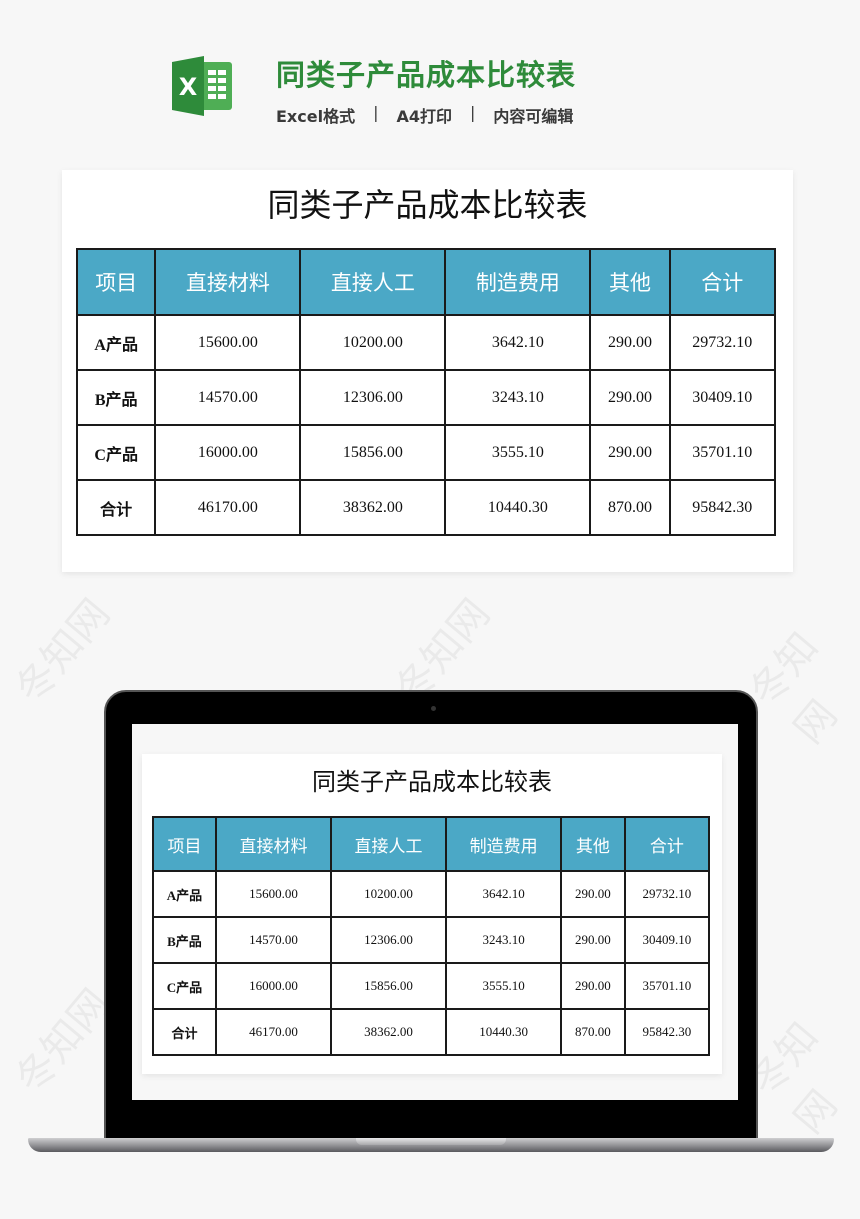 The width and height of the screenshot is (860, 1219). I want to click on subtitle-features: Excel格式 | A4打印 | 内容可编辑, so click(424, 115).